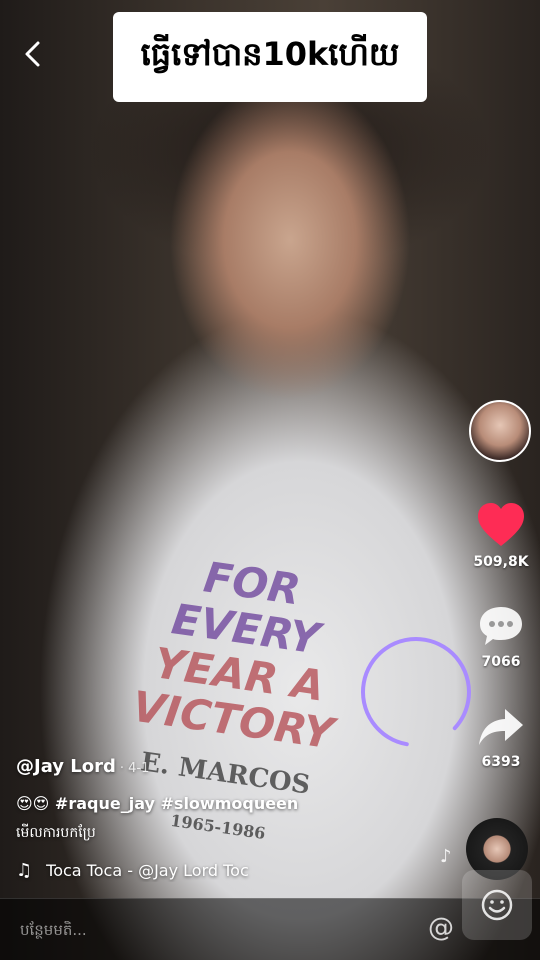  Describe the element at coordinates (24, 870) in the screenshot. I see `music-note-icon: ♫` at that location.